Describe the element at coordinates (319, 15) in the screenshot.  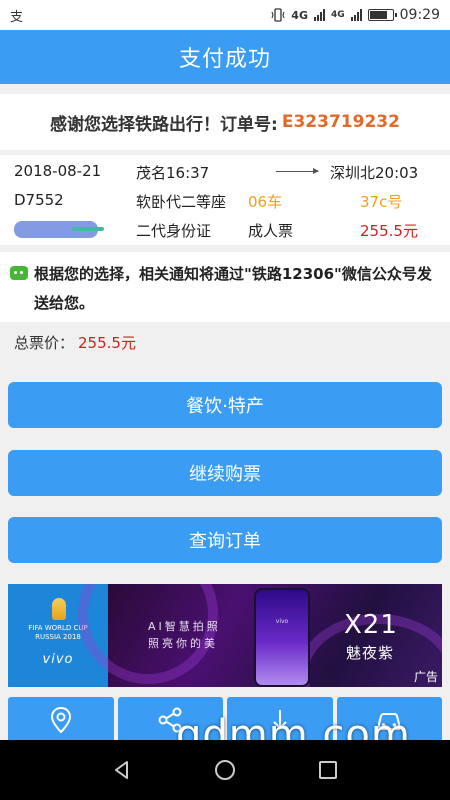
I see `signal-icon` at that location.